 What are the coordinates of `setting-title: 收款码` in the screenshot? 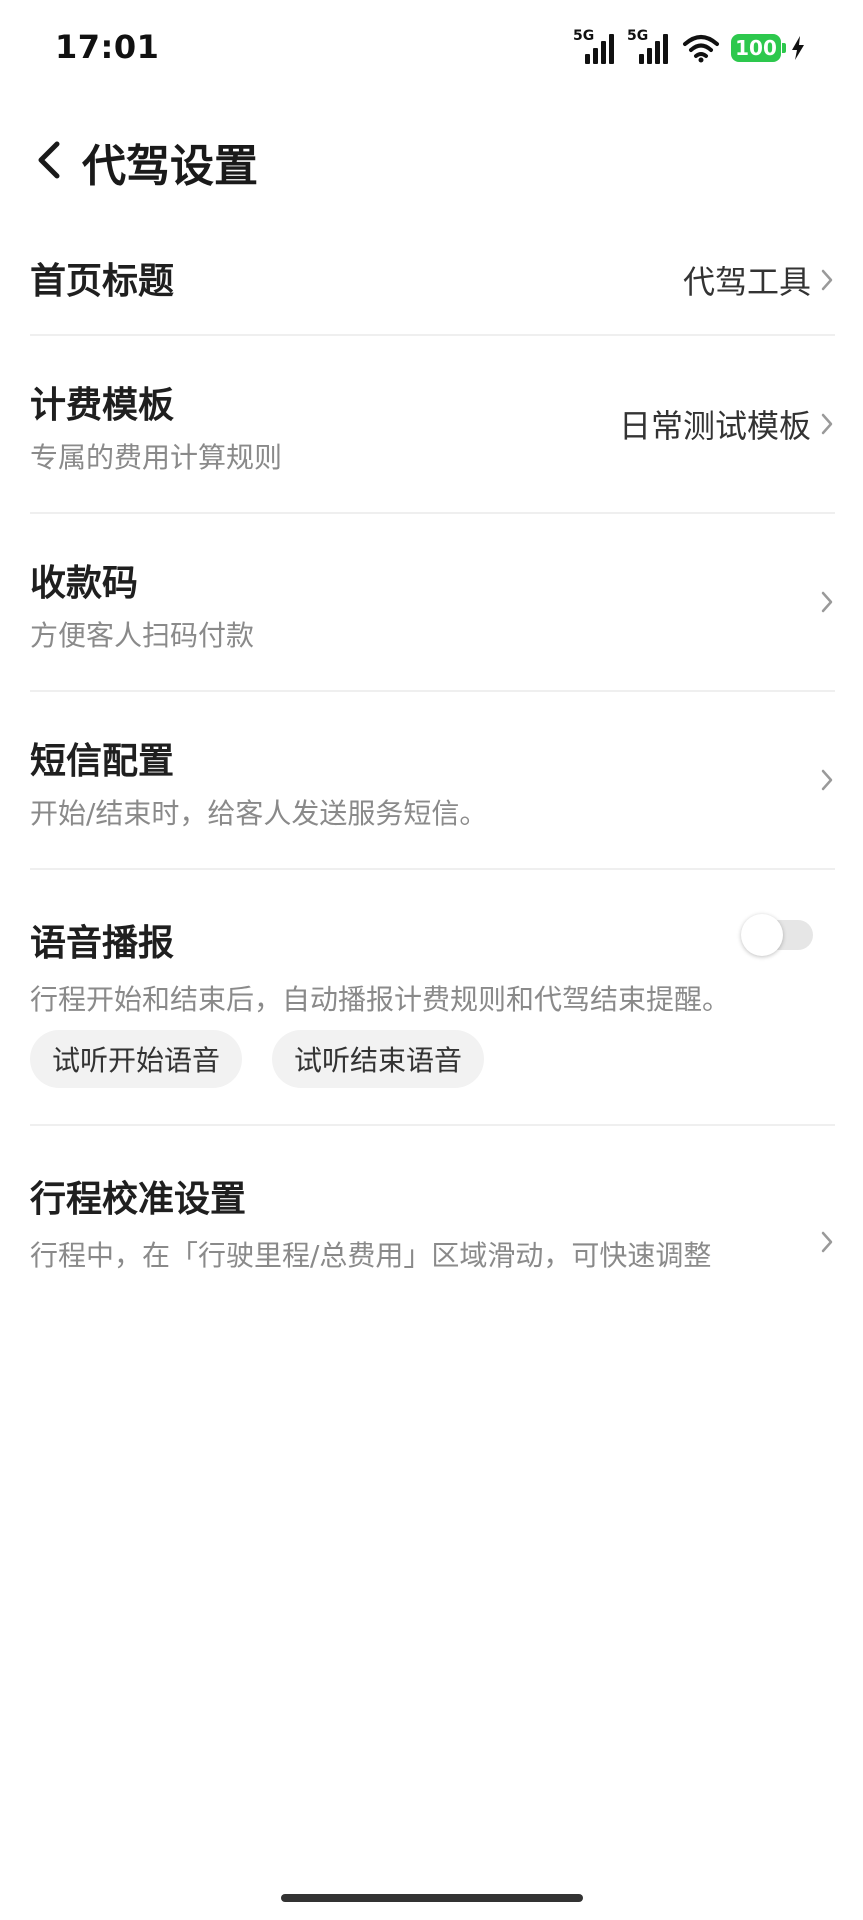 It's located at (84, 583).